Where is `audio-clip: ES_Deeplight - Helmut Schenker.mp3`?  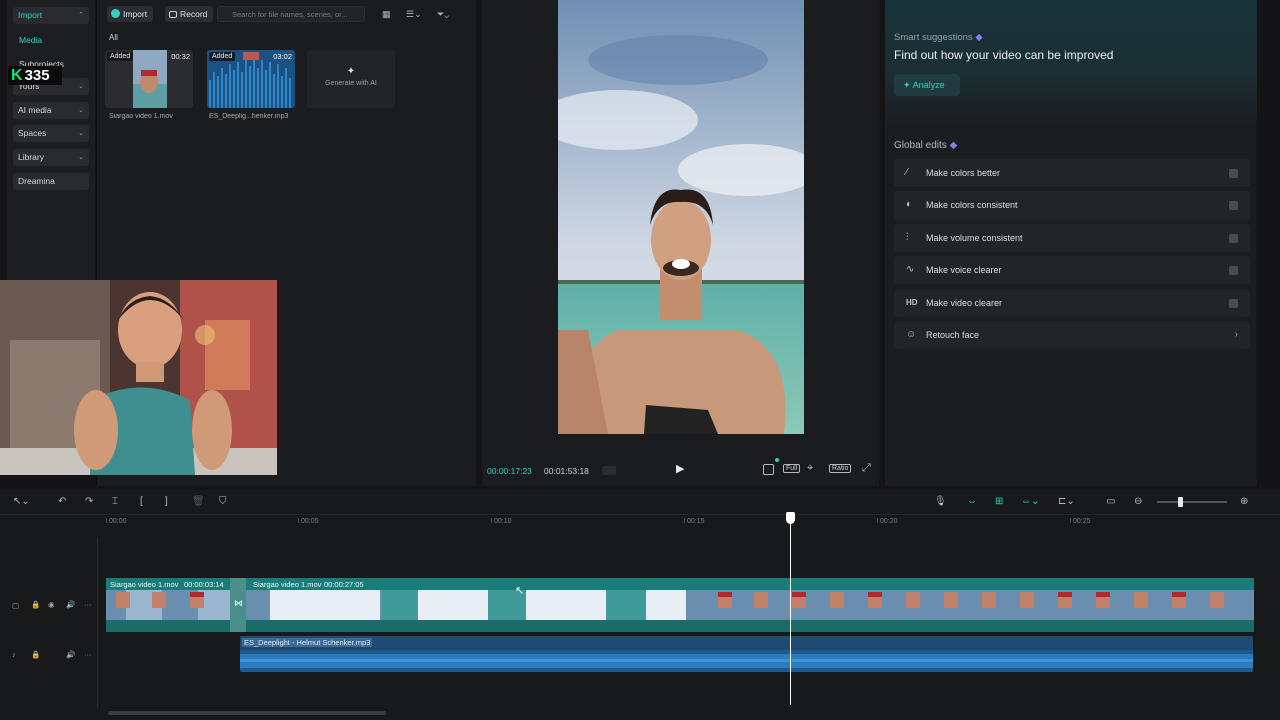 audio-clip: ES_Deeplight - Helmut Schenker.mp3 is located at coordinates (746, 654).